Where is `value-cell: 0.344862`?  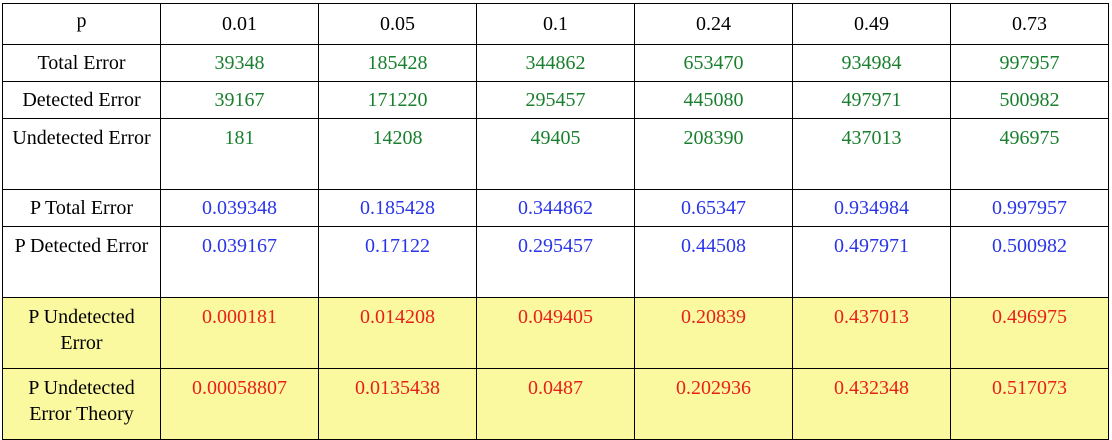 value-cell: 0.344862 is located at coordinates (555, 208).